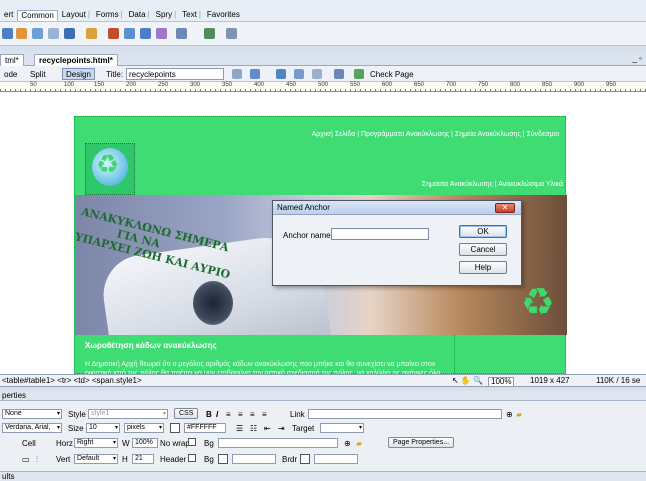  What do you see at coordinates (175, 428) in the screenshot?
I see `text-color-swatch` at bounding box center [175, 428].